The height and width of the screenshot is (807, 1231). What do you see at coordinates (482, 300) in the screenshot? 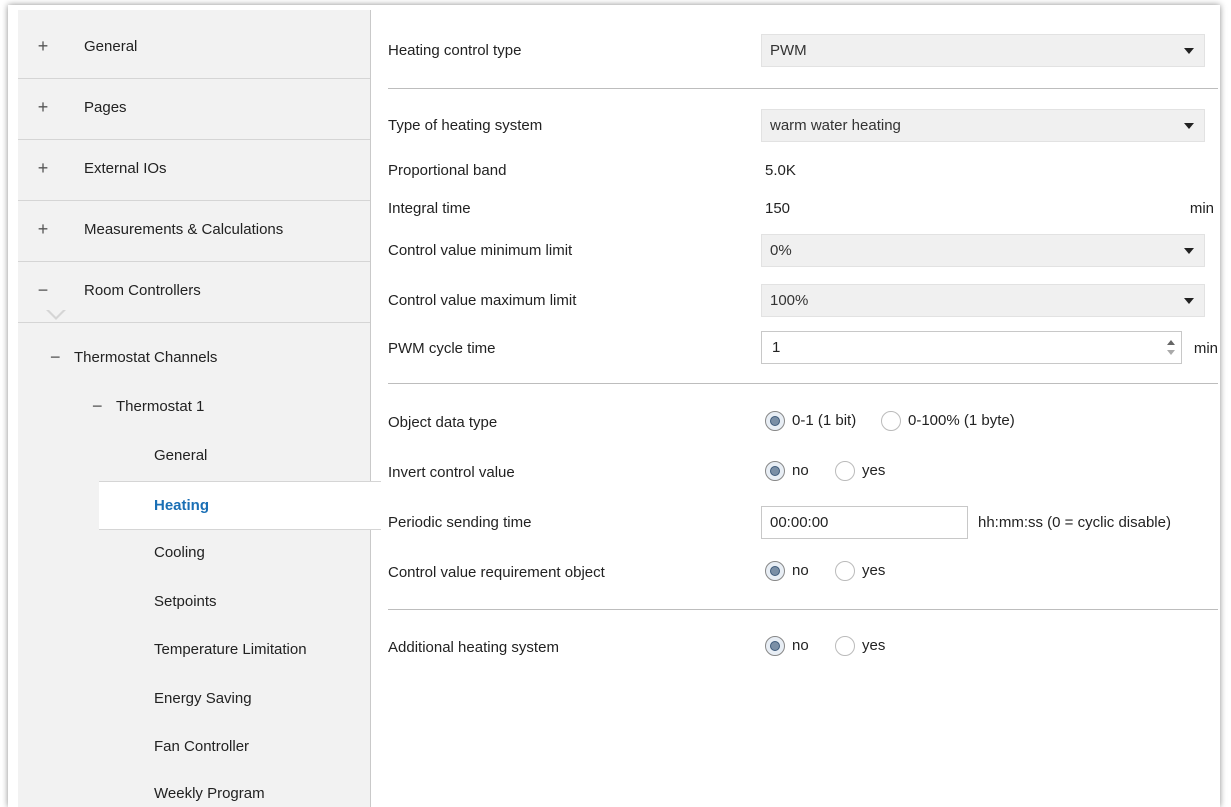
I see `control-value-max-label: Control value maximum limit` at bounding box center [482, 300].